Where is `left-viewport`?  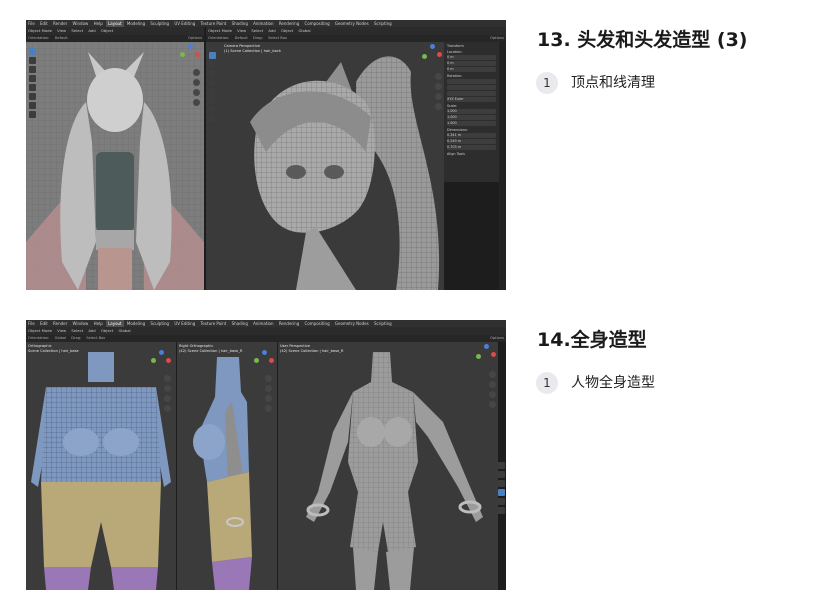 left-viewport is located at coordinates (115, 166).